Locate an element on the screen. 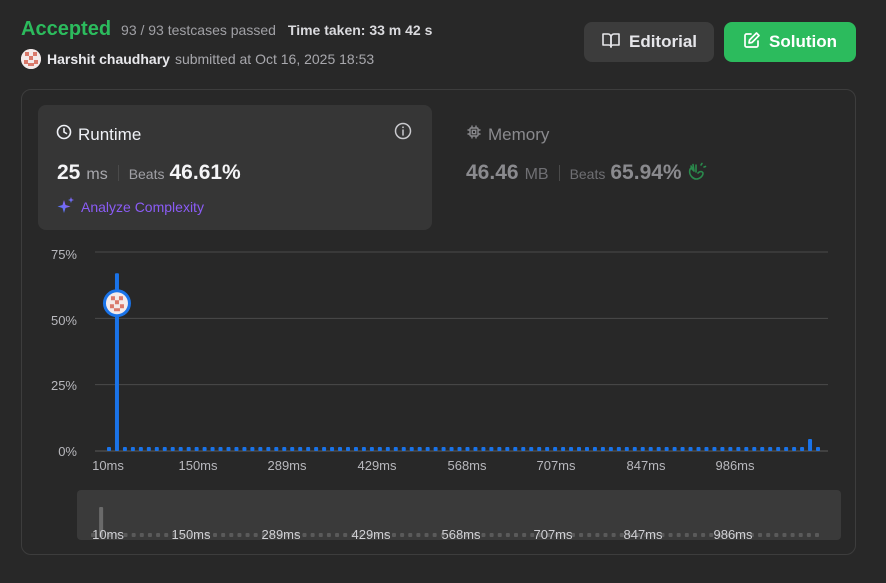  avatar is located at coordinates (31, 59).